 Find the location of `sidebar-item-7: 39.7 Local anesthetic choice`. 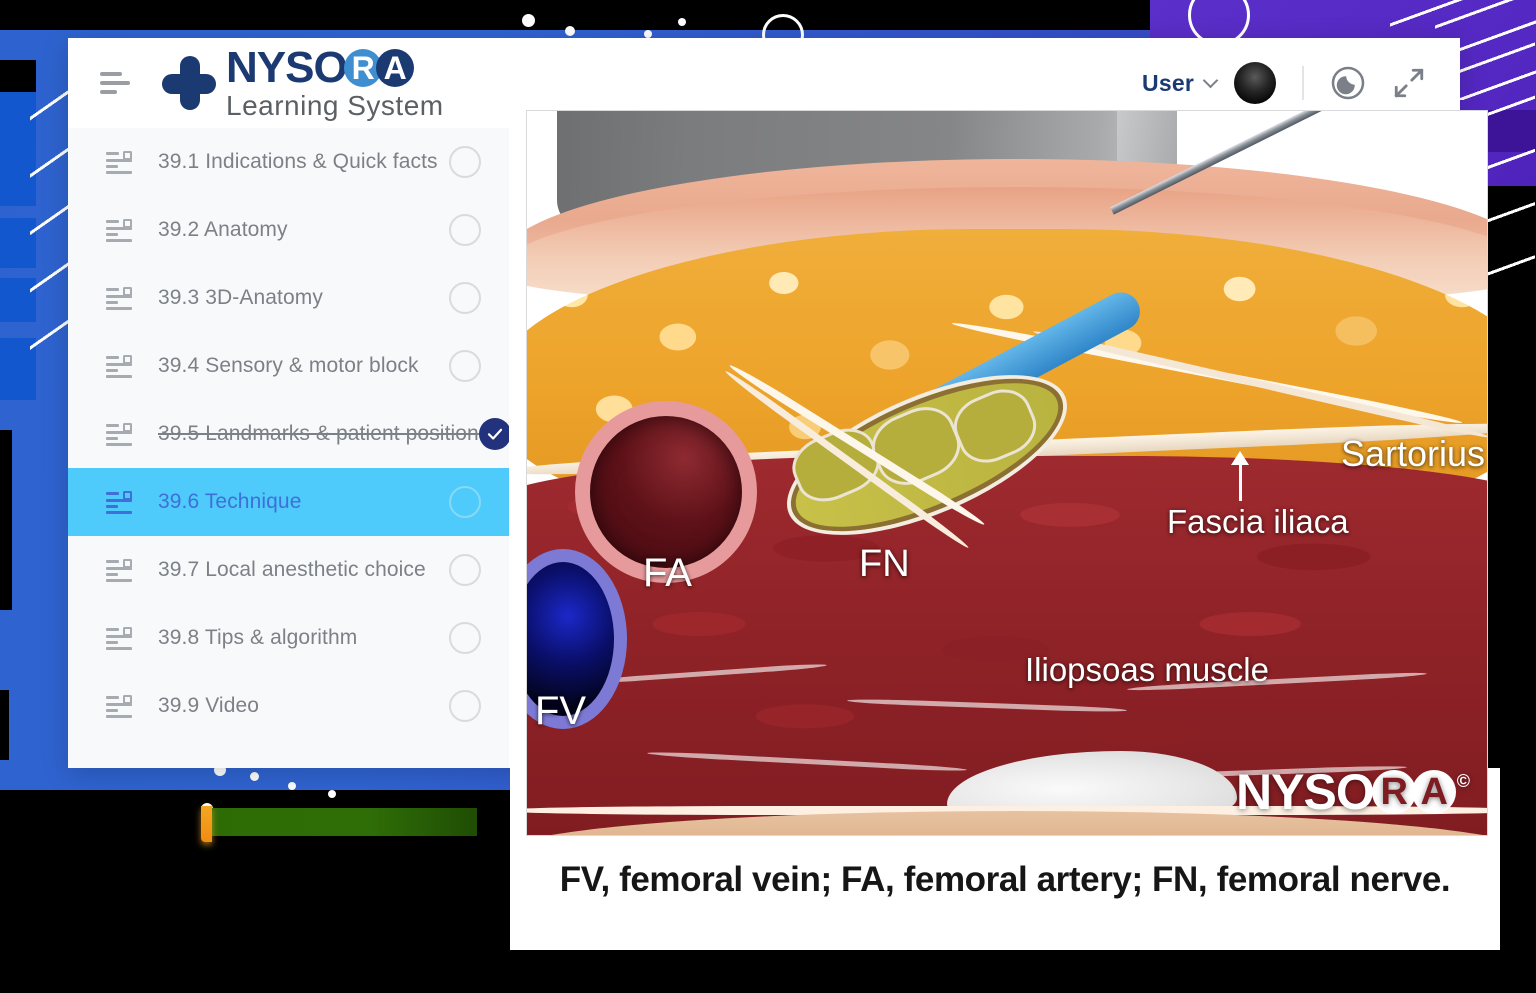

sidebar-item-7: 39.7 Local anesthetic choice is located at coordinates (288, 570).